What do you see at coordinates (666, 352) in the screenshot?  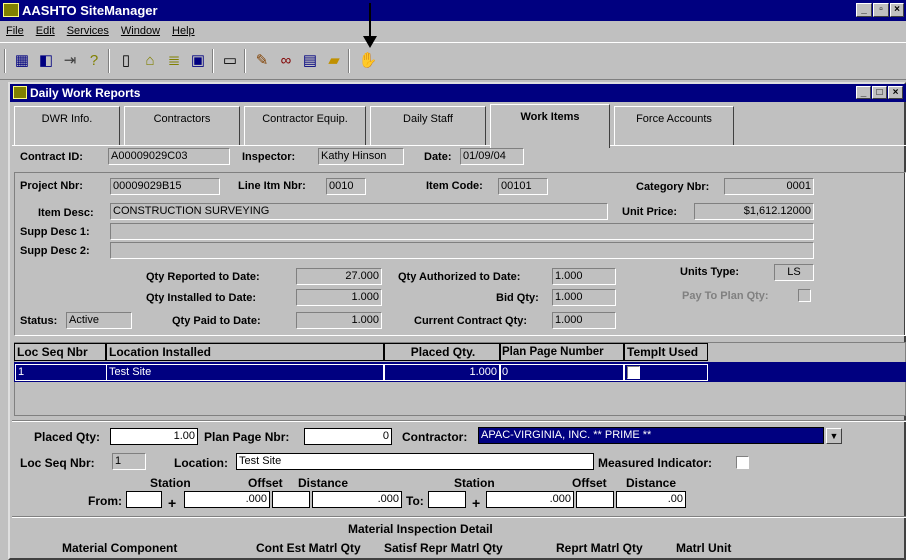 I see `col-templt-used: Templt Used` at bounding box center [666, 352].